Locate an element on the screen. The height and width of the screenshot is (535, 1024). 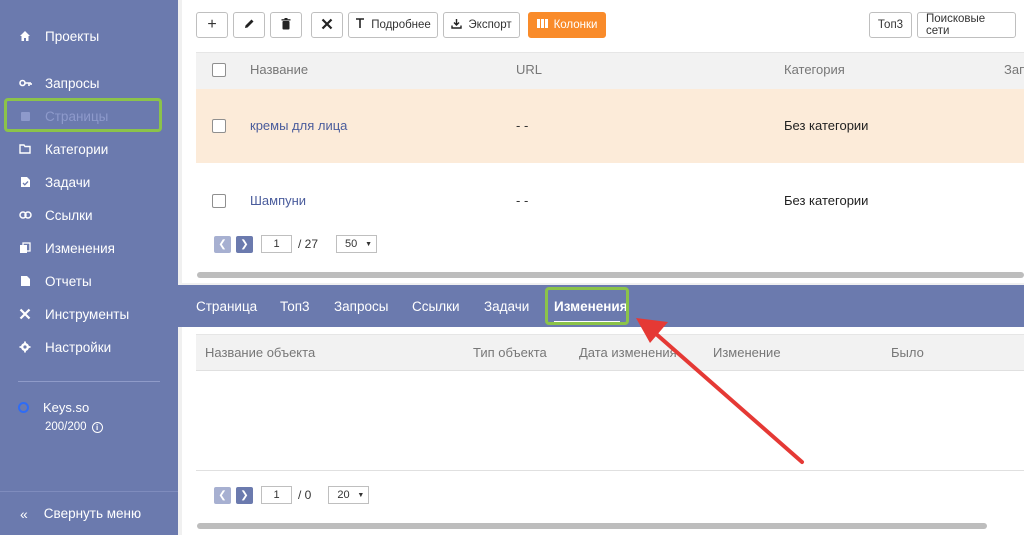
page-size-select: 20 ▼ is located at coordinates (349, 495).